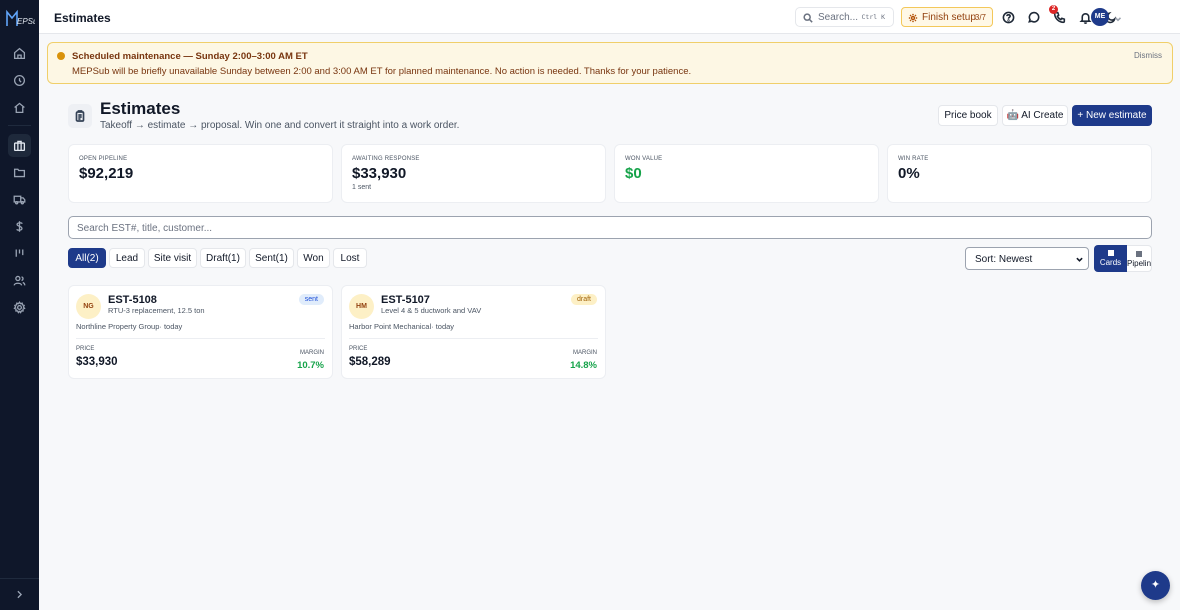 The height and width of the screenshot is (610, 1180). I want to click on estimate-number: EST-5108, so click(132, 300).